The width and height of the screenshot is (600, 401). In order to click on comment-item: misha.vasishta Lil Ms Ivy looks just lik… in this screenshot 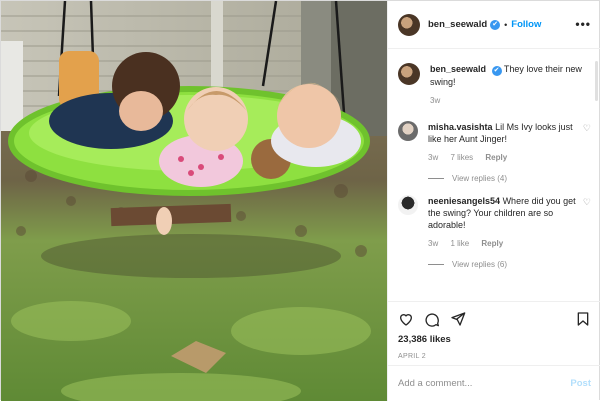, I will do `click(494, 142)`.